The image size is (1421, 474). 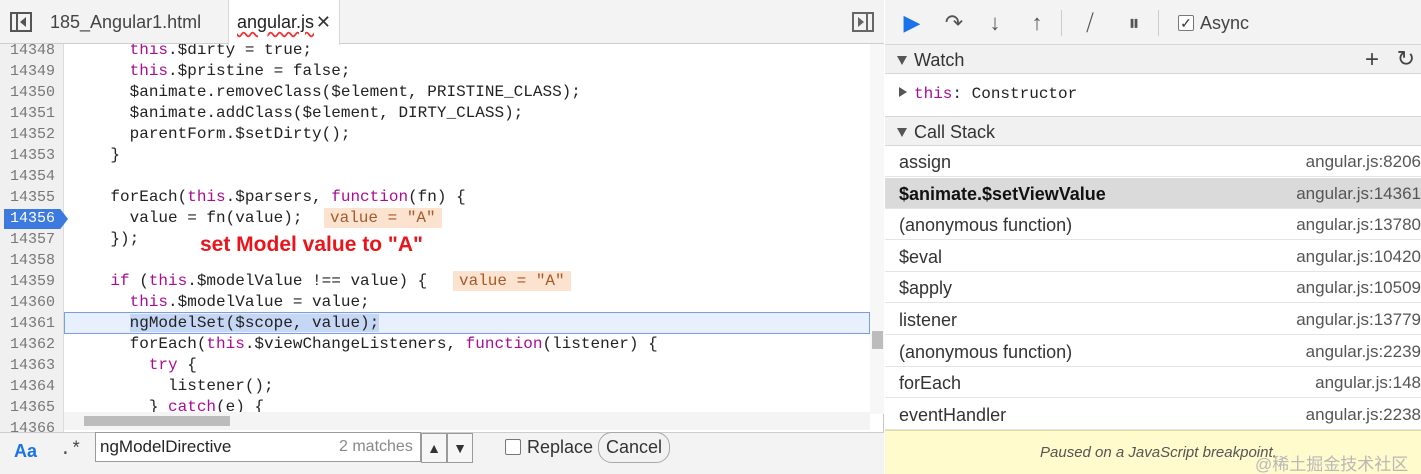 What do you see at coordinates (211, 71) in the screenshot?
I see `code-line: this.$pristine = false;` at bounding box center [211, 71].